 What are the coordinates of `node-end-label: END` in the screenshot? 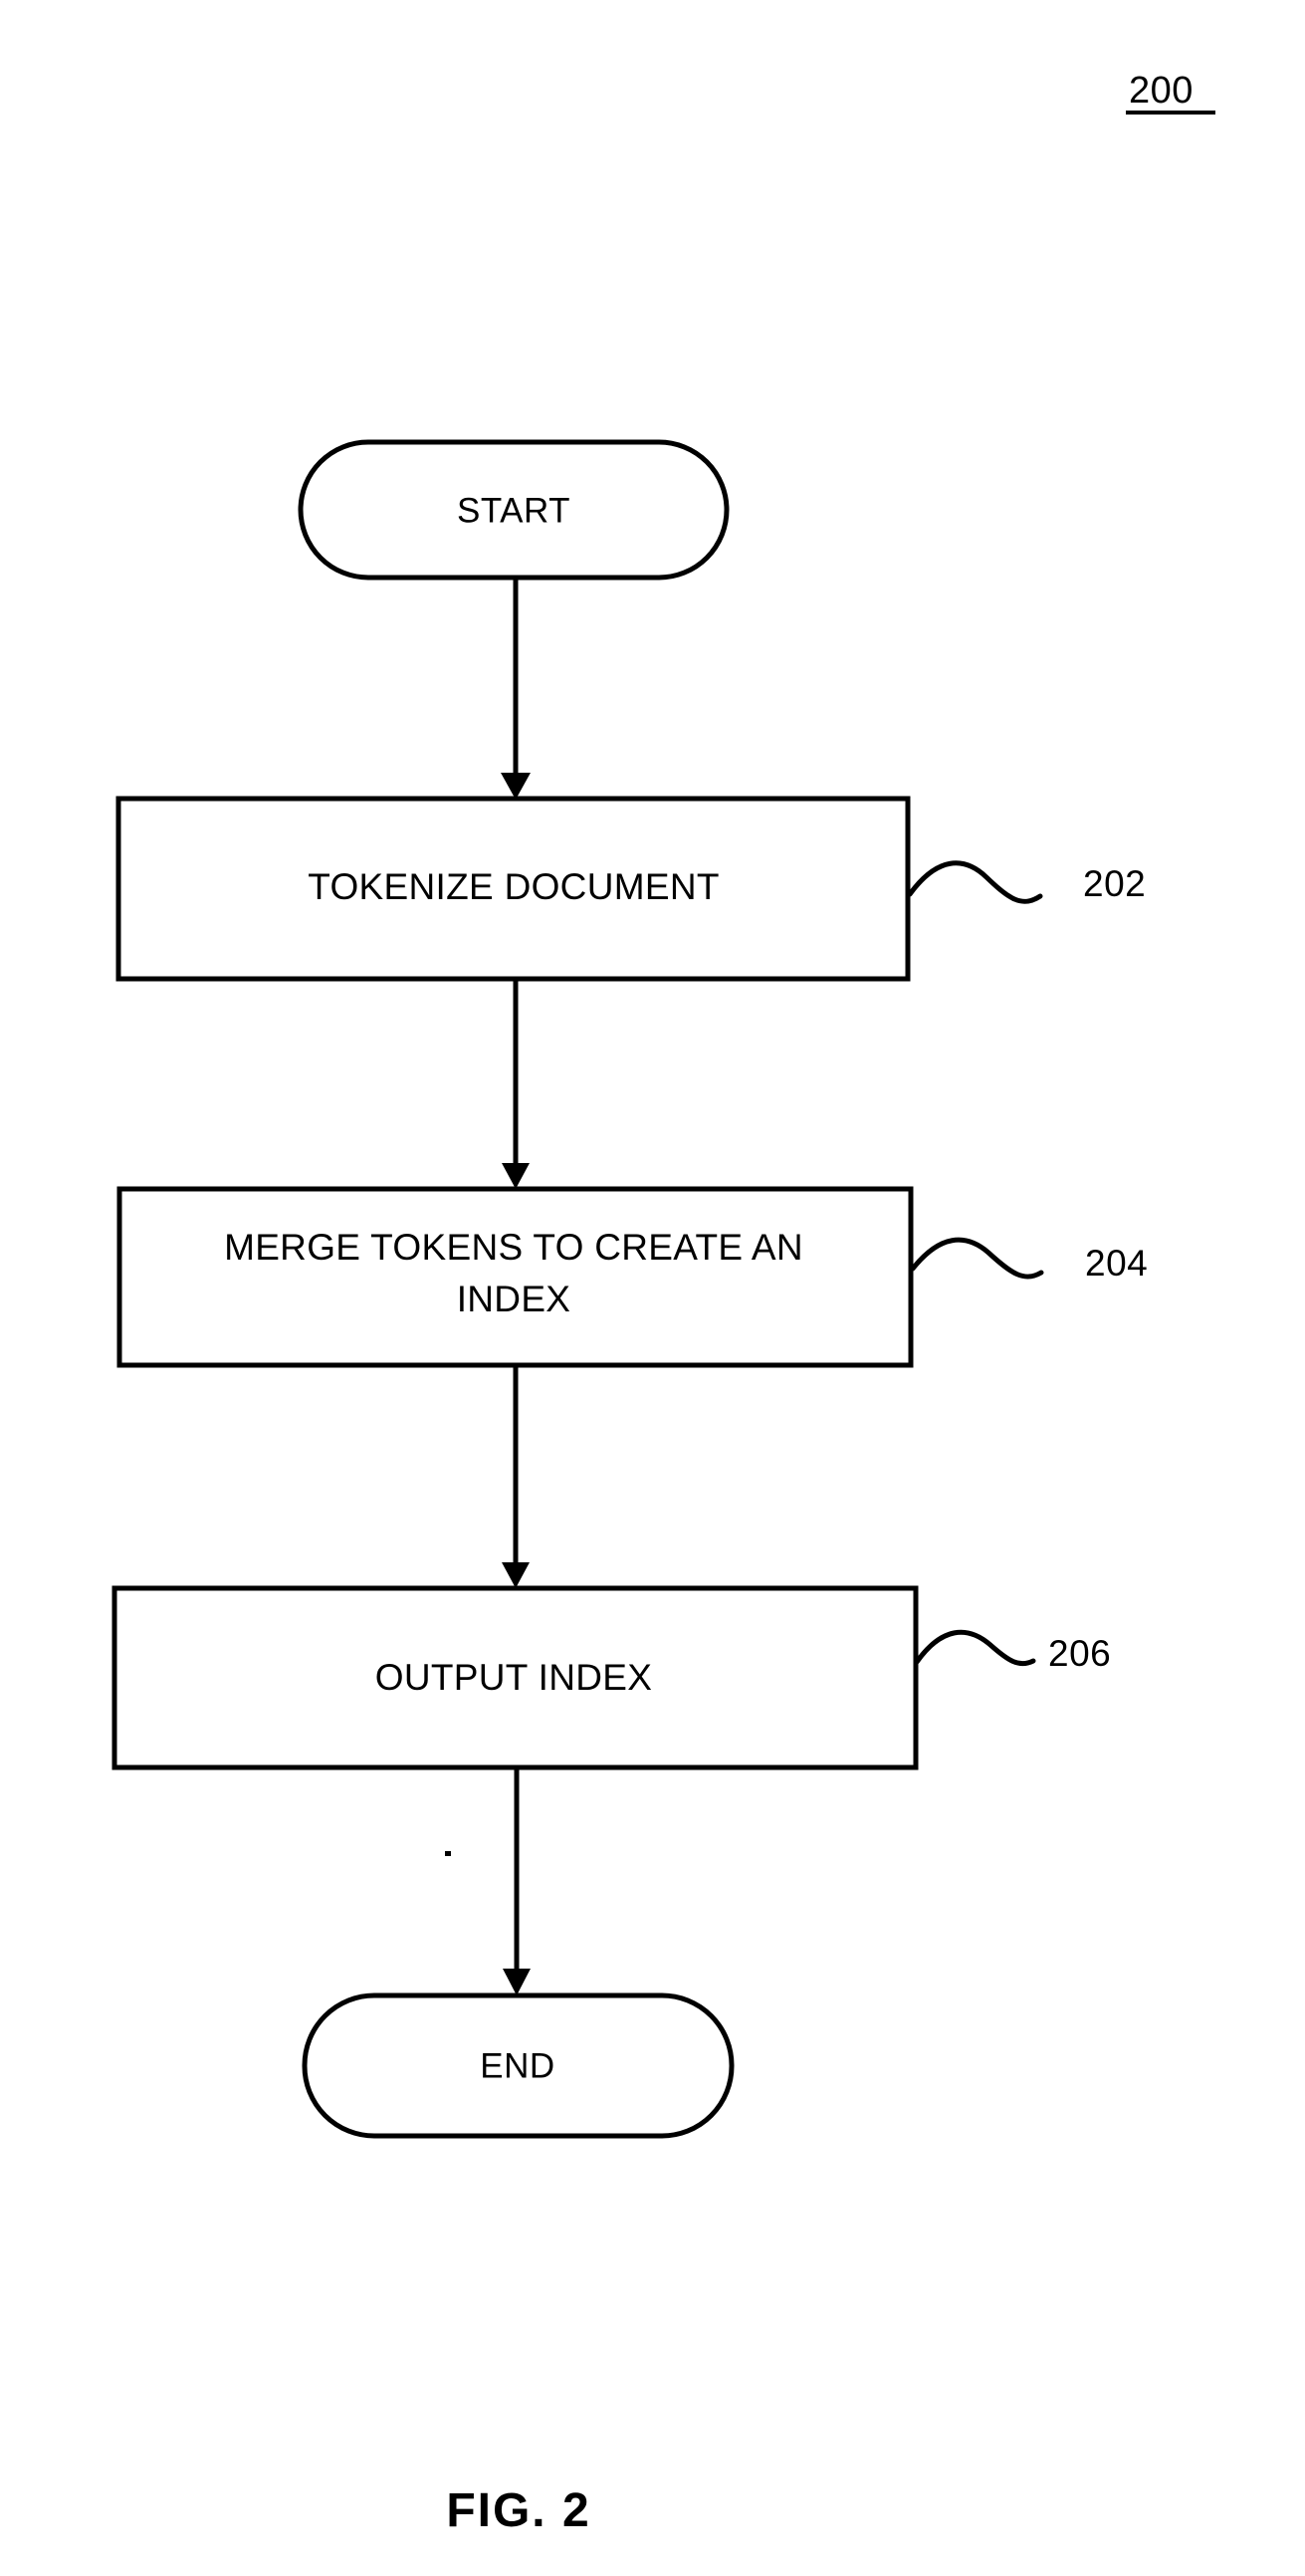 It's located at (517, 2065).